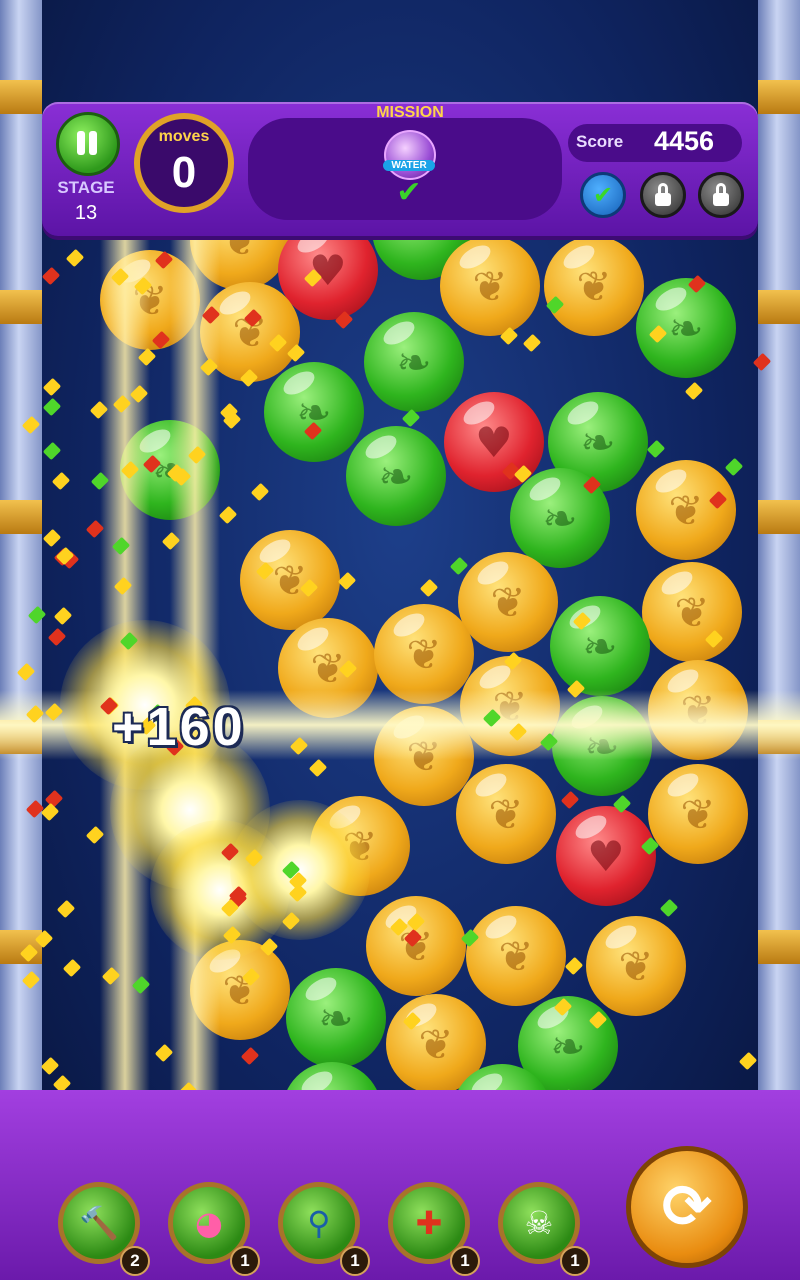 The image size is (800, 1280). I want to click on hammer-icon: 🔨, so click(99, 1223).